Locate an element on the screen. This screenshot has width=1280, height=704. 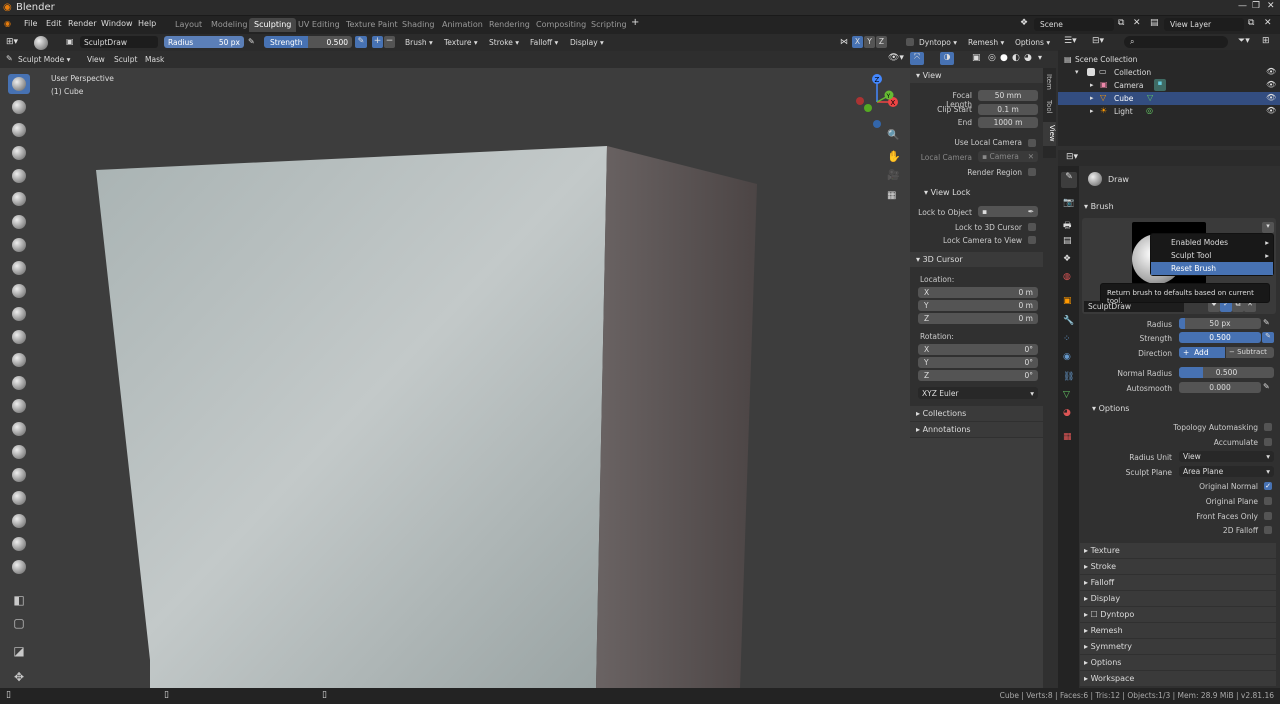
local-camera-field: ▪ Camera ✕ is located at coordinates (1008, 156).